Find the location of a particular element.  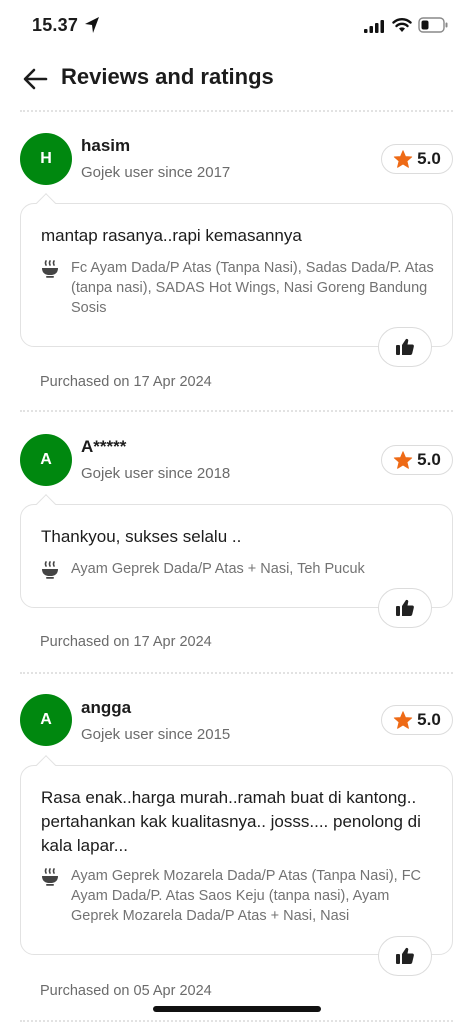

location-arrow-icon is located at coordinates (92, 25).